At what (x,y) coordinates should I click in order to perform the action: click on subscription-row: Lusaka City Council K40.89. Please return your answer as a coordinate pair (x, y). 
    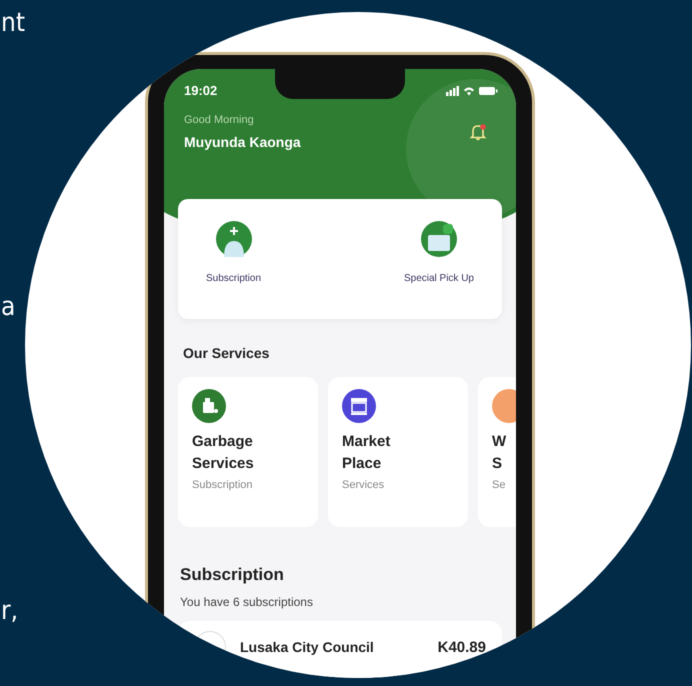
    Looking at the image, I should click on (340, 649).